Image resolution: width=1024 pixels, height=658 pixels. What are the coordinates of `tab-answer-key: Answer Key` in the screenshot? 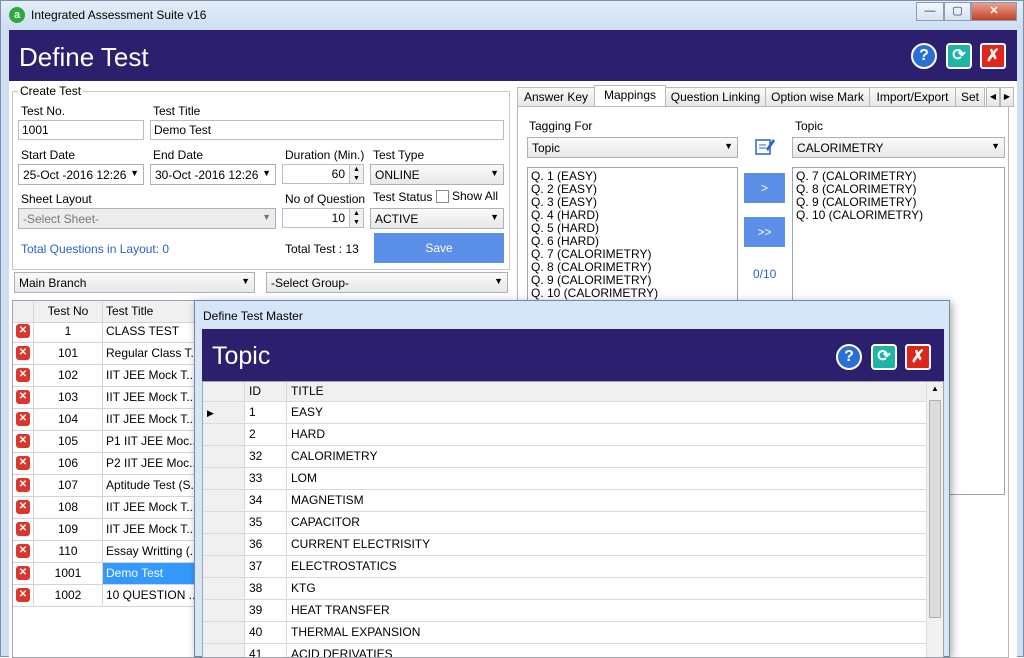 It's located at (556, 97).